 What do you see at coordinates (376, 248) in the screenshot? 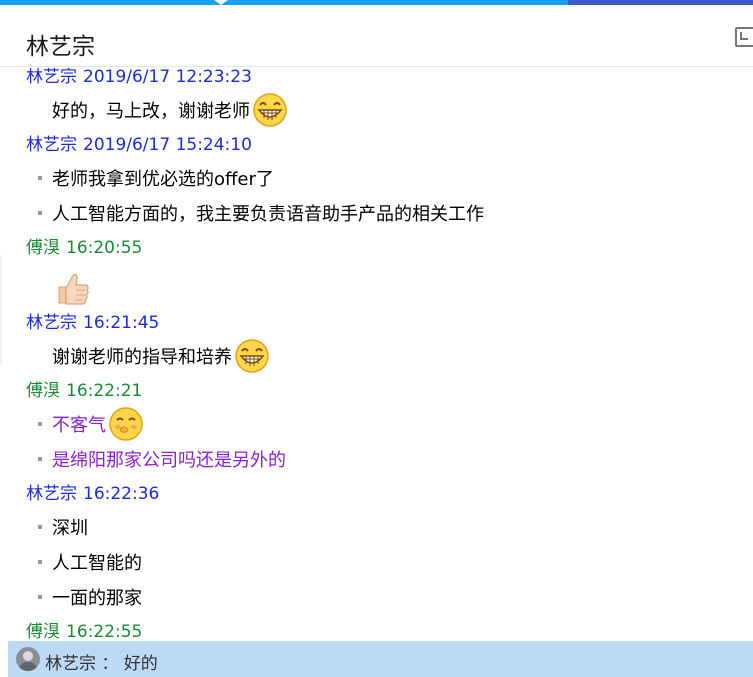
I see `message-header: 傅湨 16:20:55` at bounding box center [376, 248].